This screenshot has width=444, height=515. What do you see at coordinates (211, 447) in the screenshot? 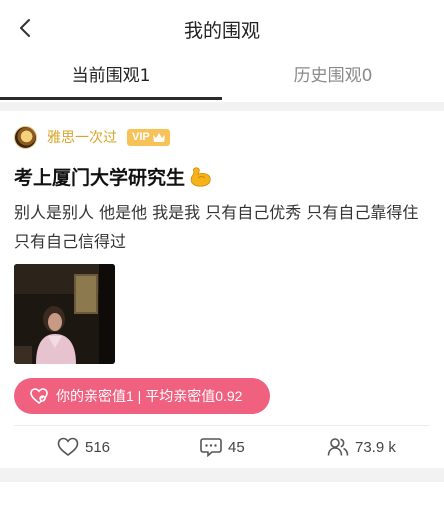
I see `comment-icon` at bounding box center [211, 447].